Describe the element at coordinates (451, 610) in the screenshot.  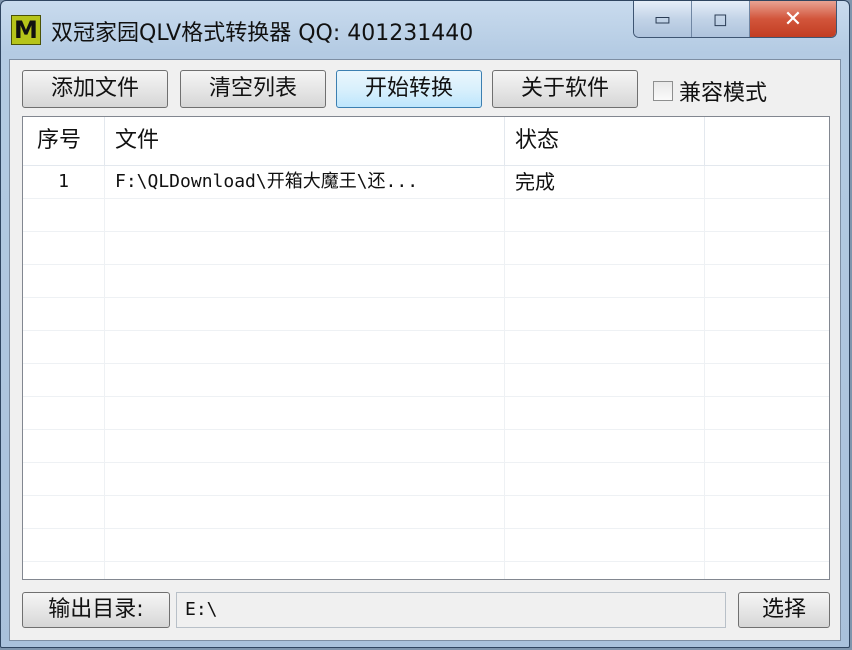
I see `output-path-field: E:\` at that location.